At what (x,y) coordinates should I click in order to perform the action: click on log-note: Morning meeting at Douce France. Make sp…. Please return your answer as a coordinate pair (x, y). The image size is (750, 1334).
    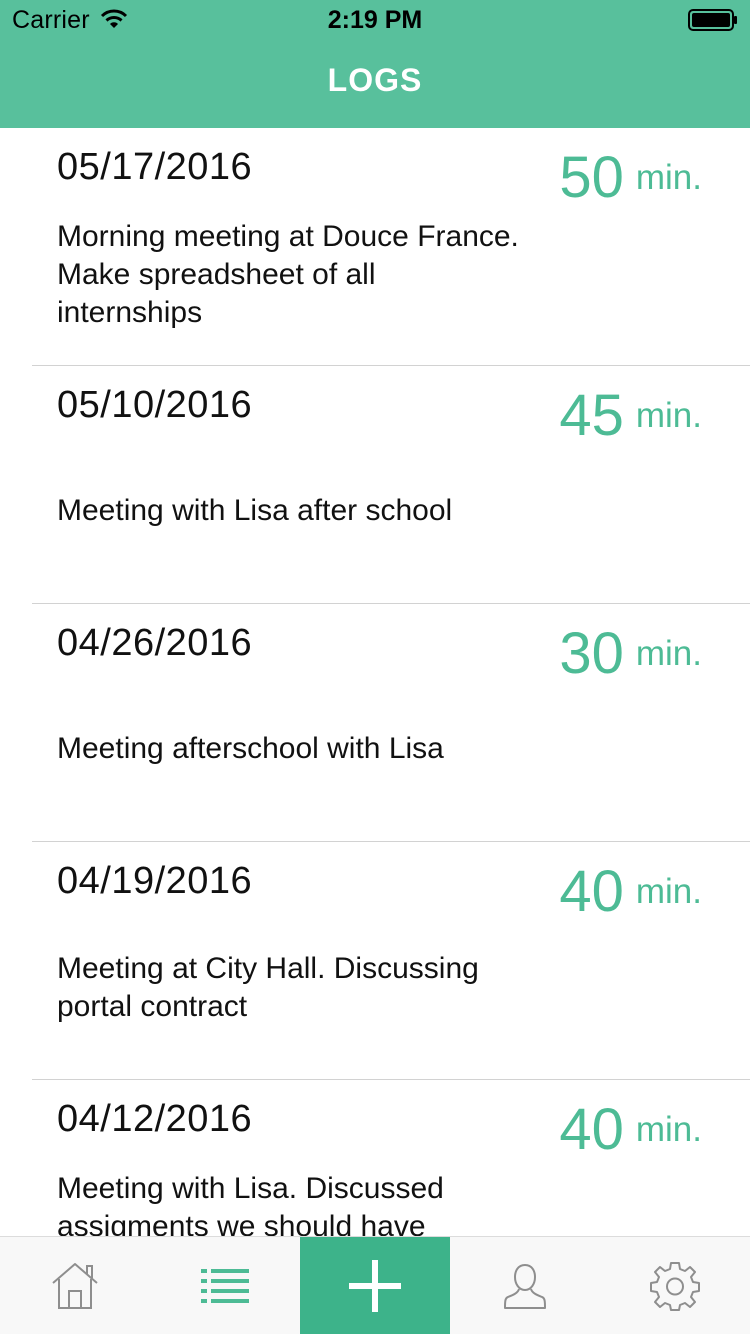
    Looking at the image, I should click on (288, 274).